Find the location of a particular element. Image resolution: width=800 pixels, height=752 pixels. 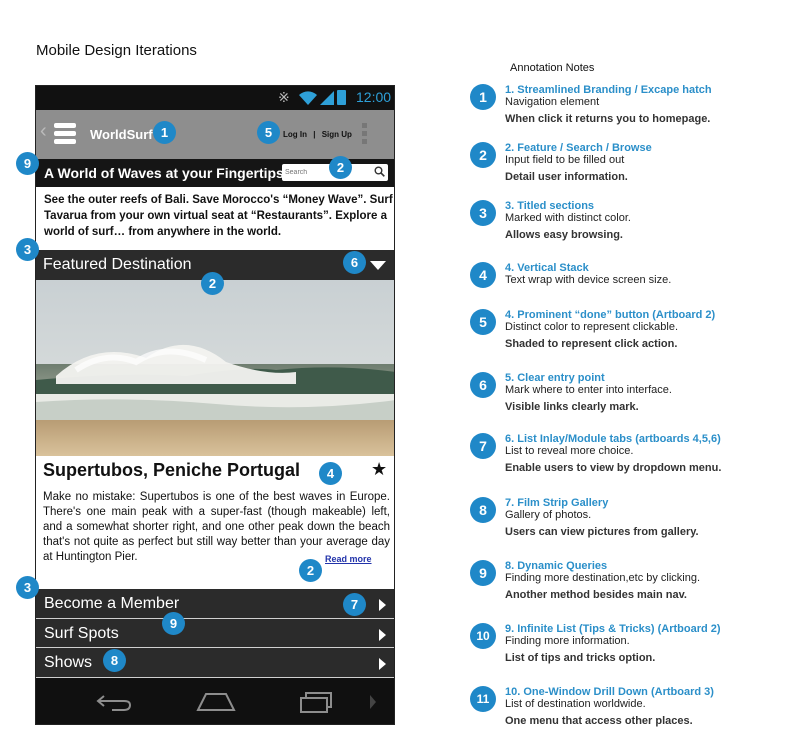

note-heading: 4. Prominent “done” button (Artboard 2) is located at coordinates (610, 315).